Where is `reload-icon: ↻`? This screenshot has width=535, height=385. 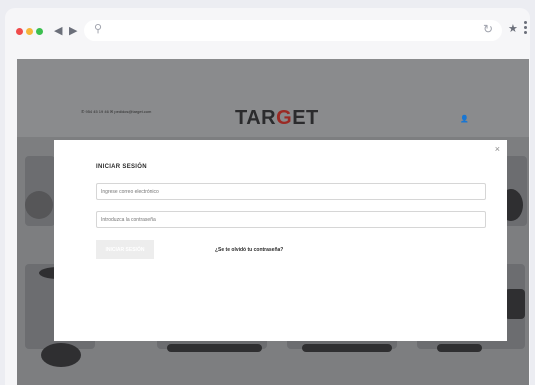
reload-icon: ↻ is located at coordinates (488, 29).